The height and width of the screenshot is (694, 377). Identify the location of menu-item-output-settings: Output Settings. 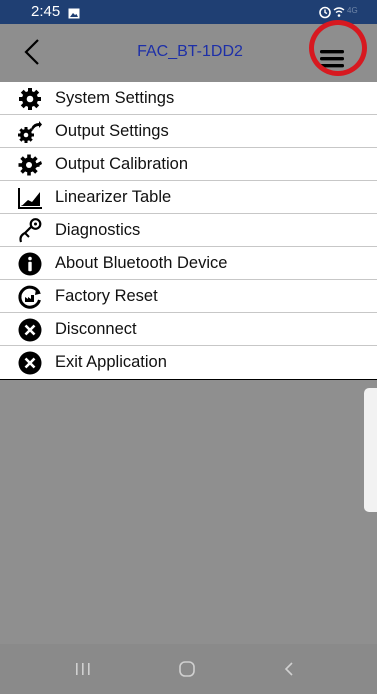
(188, 131).